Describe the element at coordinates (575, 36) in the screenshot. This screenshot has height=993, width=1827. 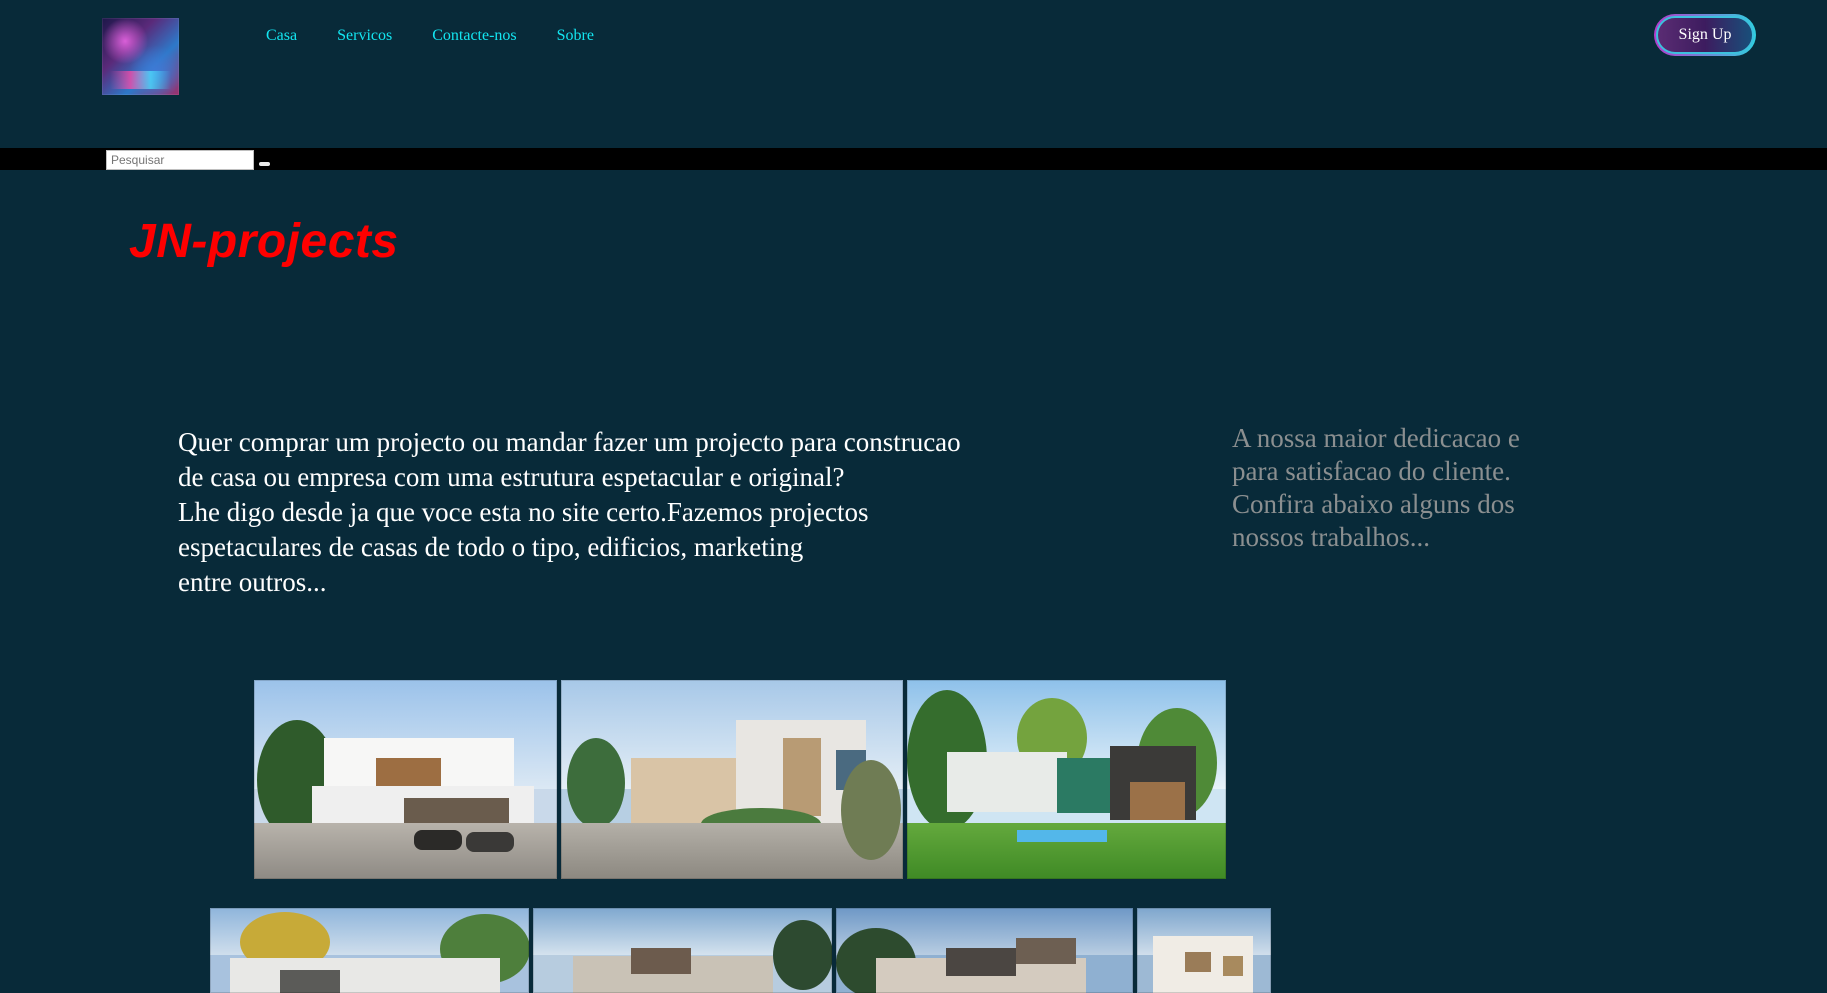
I see `nav-sobre: Sobre` at that location.